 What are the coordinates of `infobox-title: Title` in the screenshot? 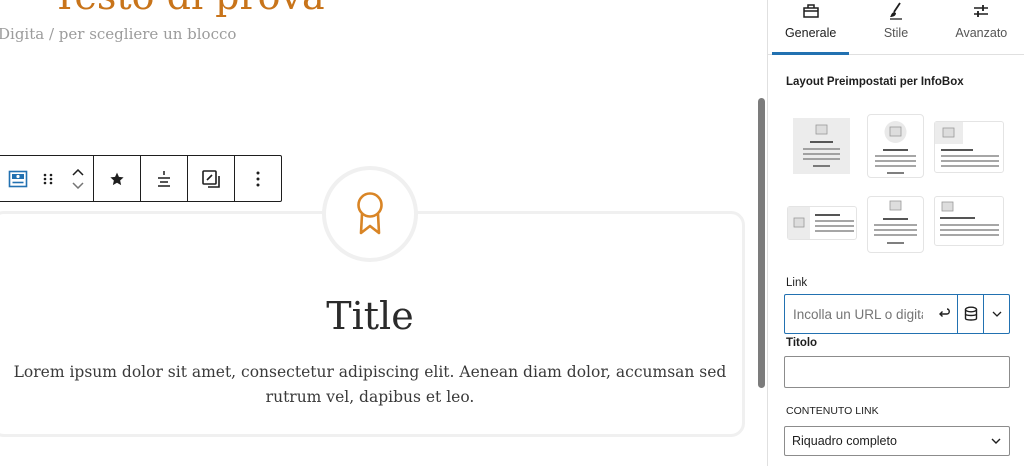 It's located at (370, 316).